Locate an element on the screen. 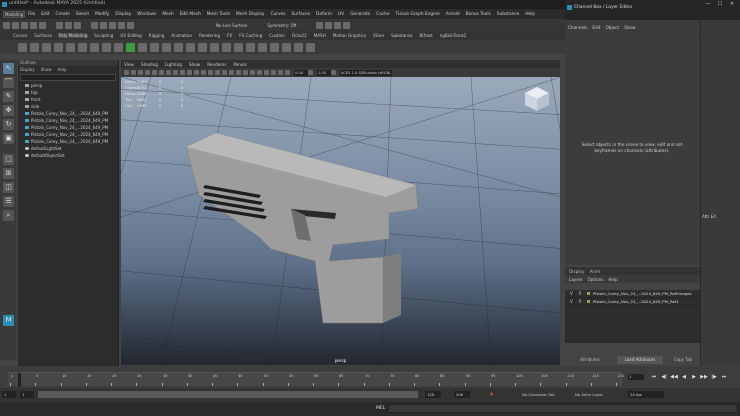  new-scene-icon is located at coordinates (6, 25).